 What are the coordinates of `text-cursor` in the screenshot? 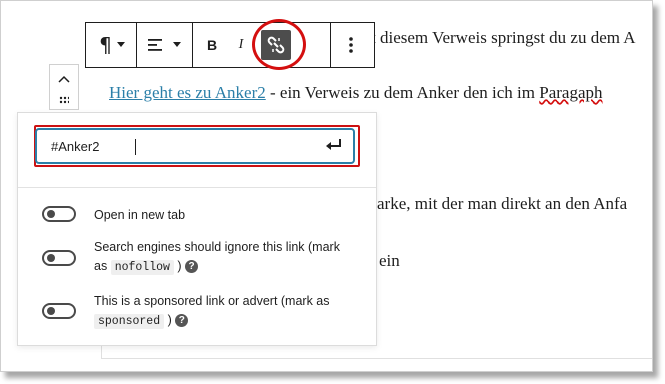 It's located at (135, 147).